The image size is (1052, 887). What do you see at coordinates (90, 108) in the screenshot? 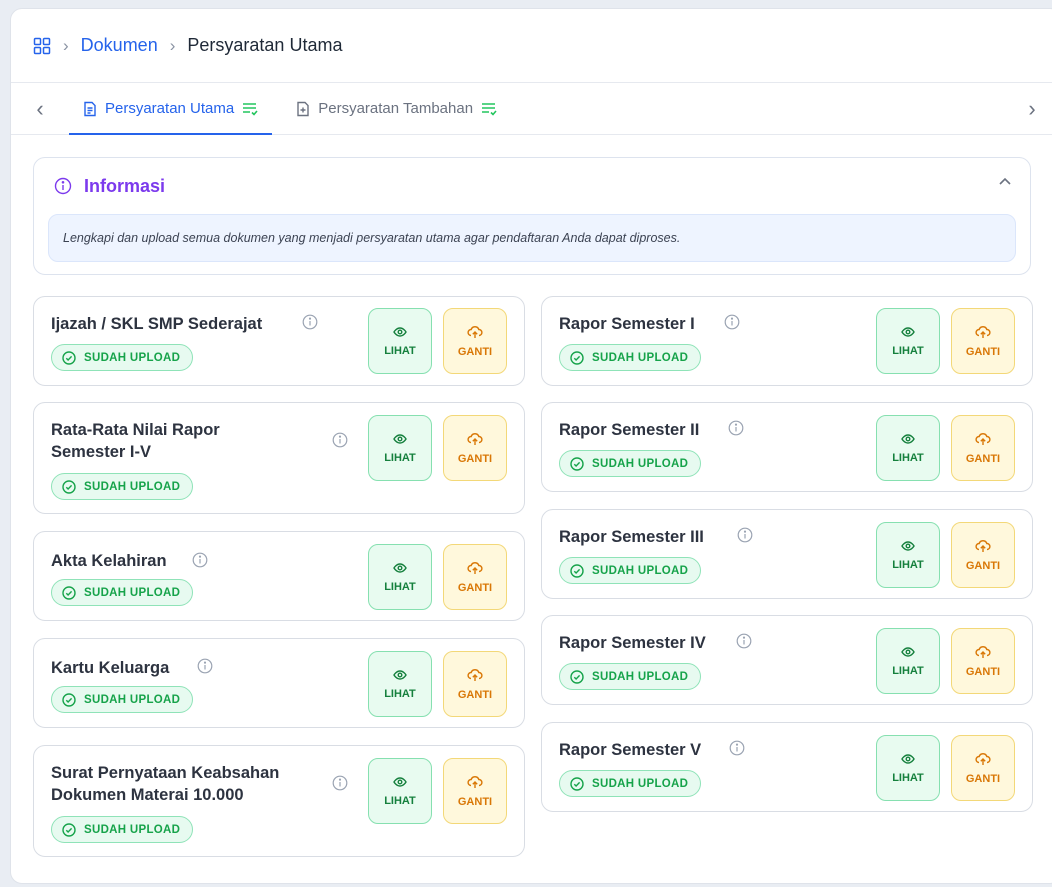
I see `document-icon` at bounding box center [90, 108].